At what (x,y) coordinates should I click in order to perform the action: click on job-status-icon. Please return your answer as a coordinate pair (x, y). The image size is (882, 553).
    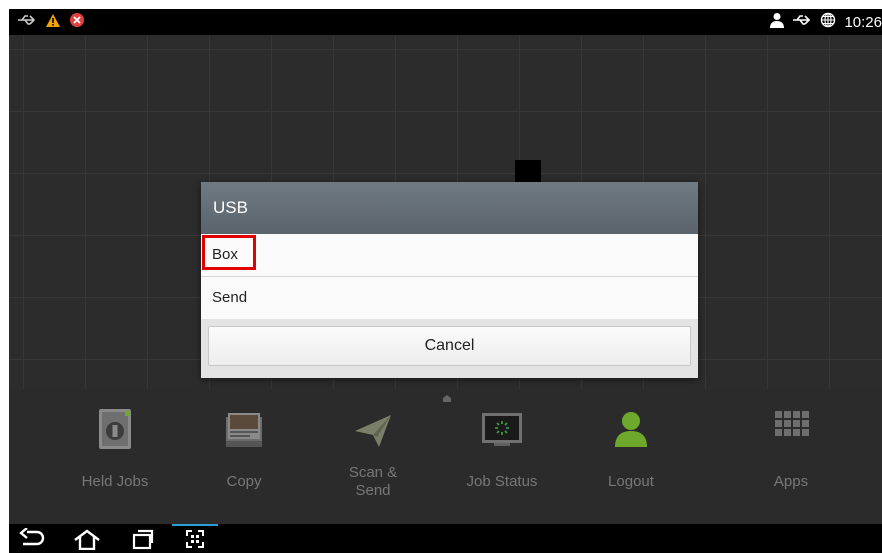
    Looking at the image, I should click on (502, 429).